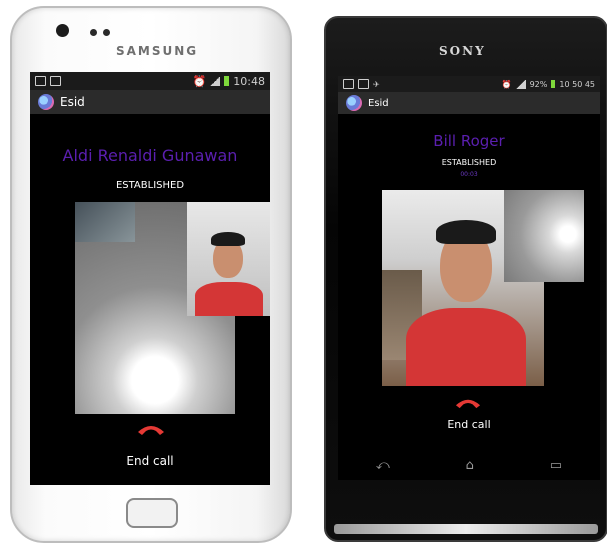 This screenshot has width=607, height=544. What do you see at coordinates (469, 84) in the screenshot?
I see `status-bar: ✈ ⏰ 92% 10 50 45` at bounding box center [469, 84].